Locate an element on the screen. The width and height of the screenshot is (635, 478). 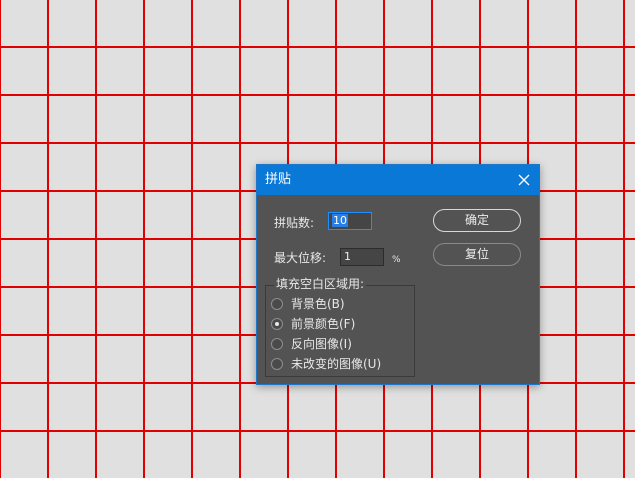
close-button is located at coordinates (524, 180).